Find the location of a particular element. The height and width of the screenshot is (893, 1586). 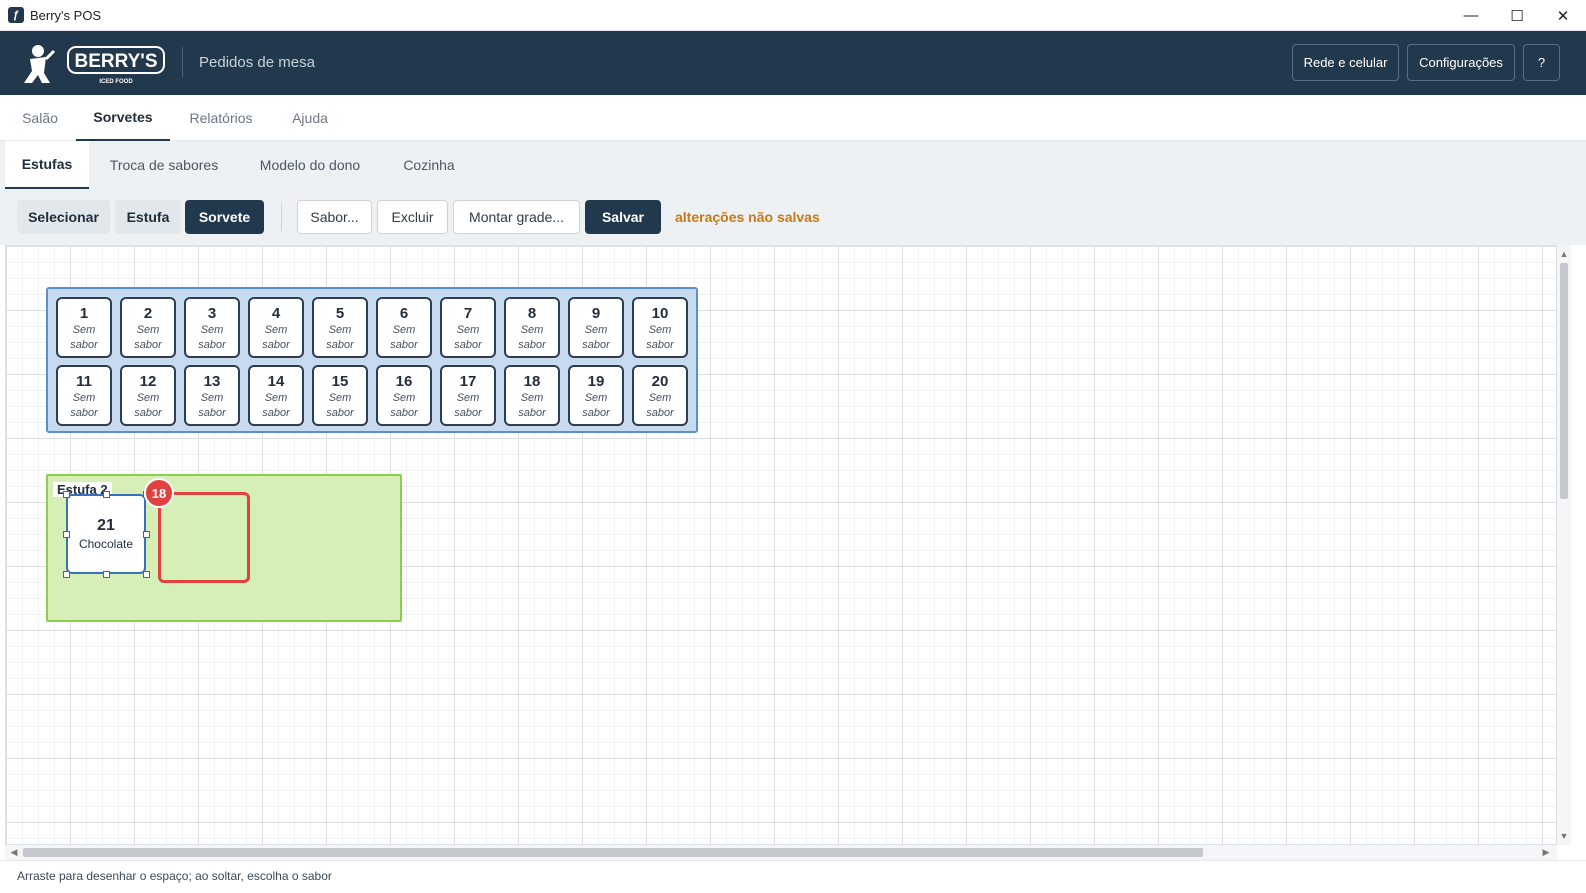

resize-handle-s is located at coordinates (106, 574).